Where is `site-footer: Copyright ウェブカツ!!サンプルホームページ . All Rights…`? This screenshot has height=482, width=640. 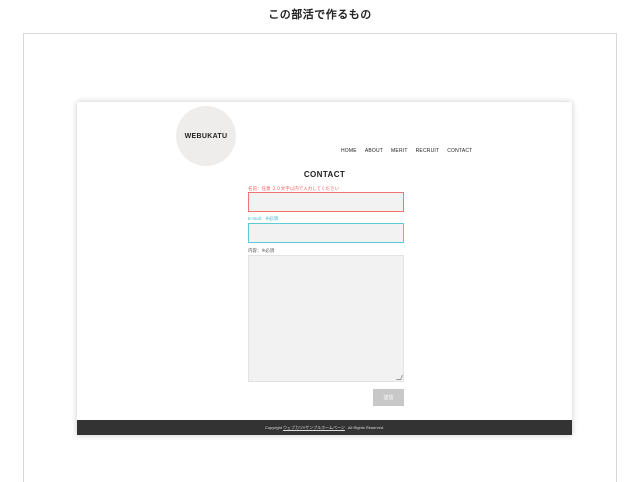
site-footer: Copyright ウェブカツ!!サンプルホームページ . All Rights… is located at coordinates (324, 427).